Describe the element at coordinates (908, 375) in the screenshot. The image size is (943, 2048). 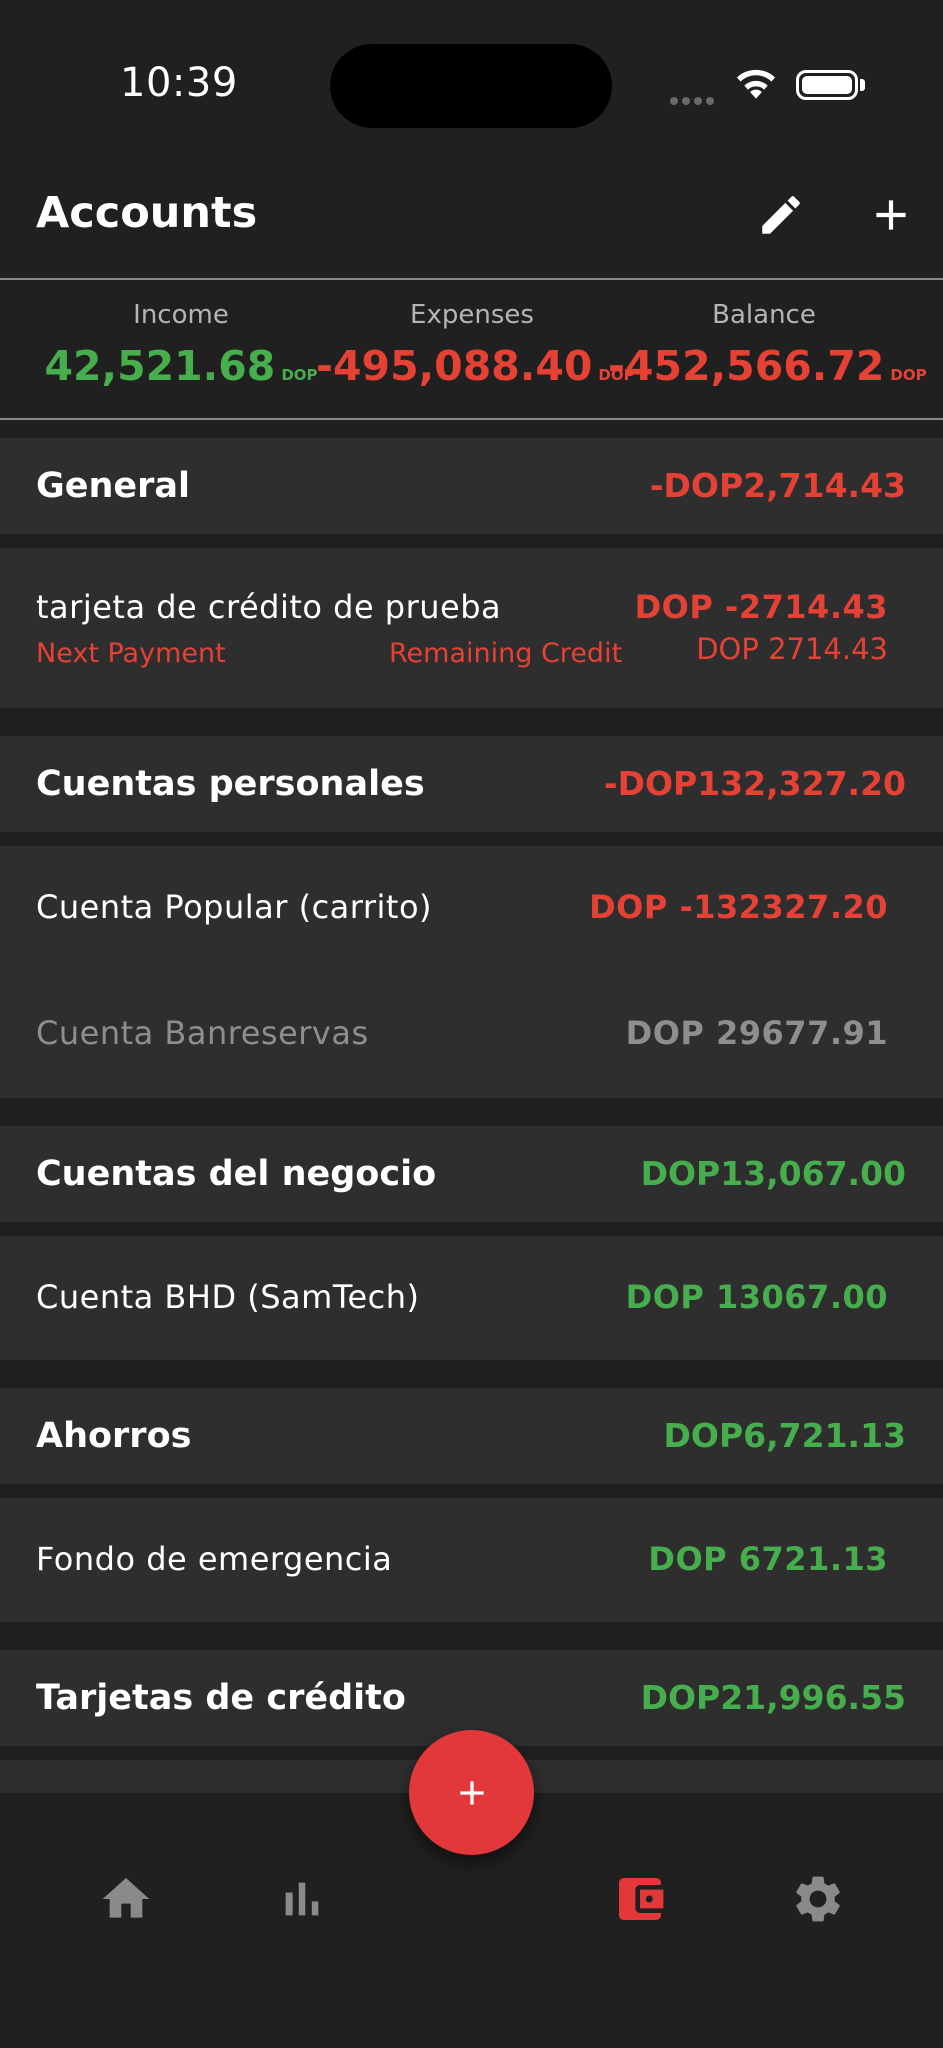
I see `balance-currency: DOP` at that location.